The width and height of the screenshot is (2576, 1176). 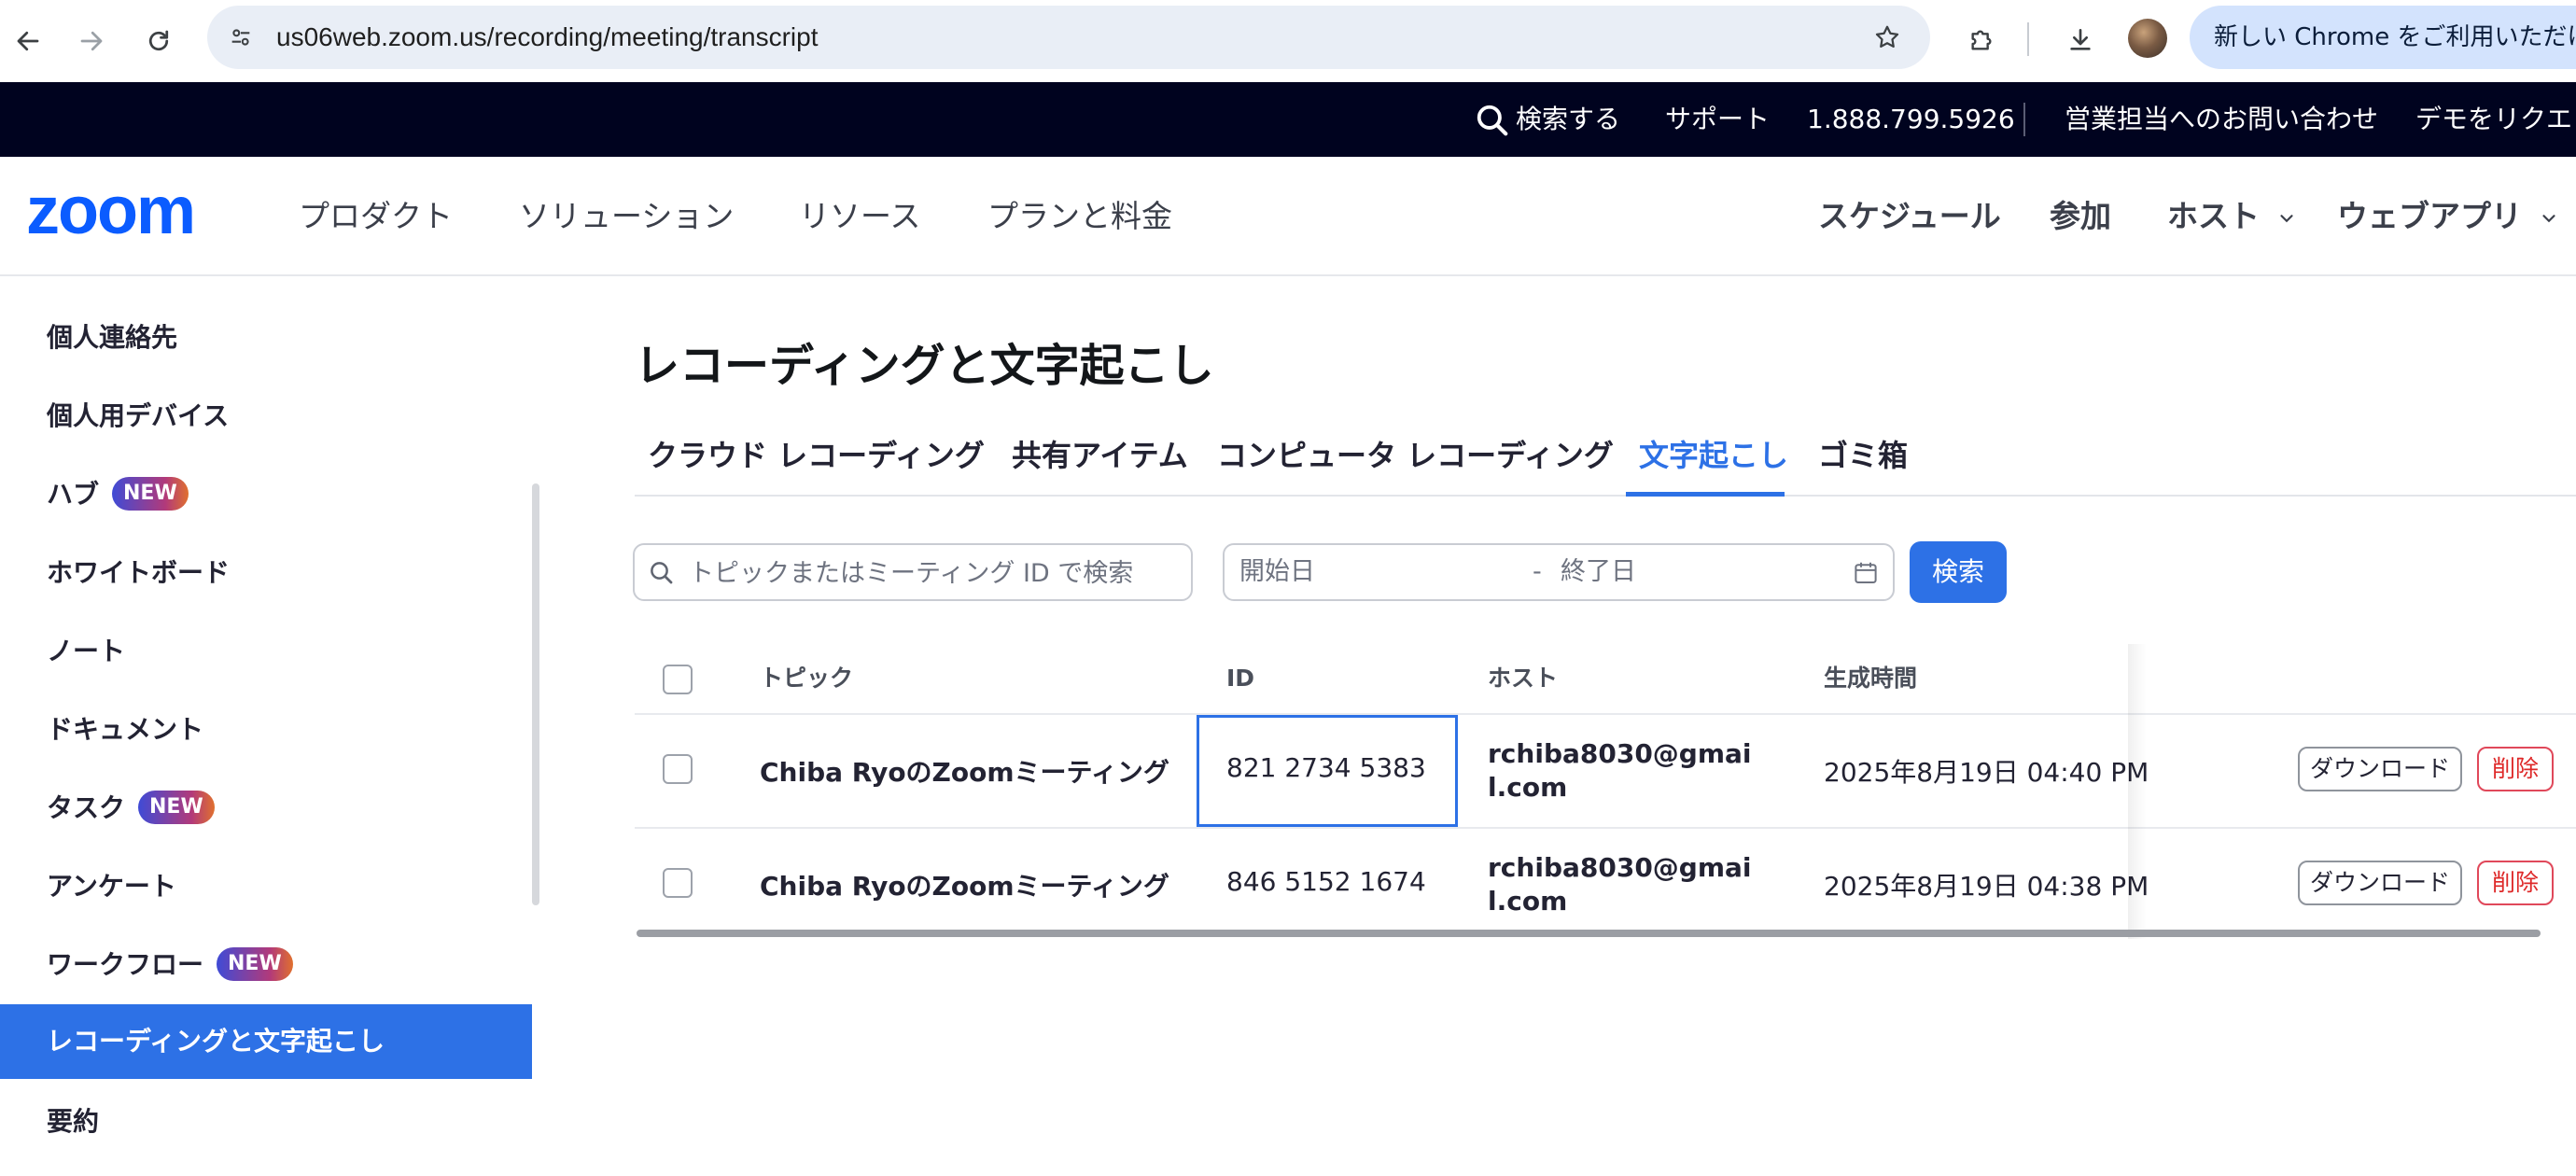 I want to click on sidebar-item-tasks: タスク NEW, so click(x=266, y=808).